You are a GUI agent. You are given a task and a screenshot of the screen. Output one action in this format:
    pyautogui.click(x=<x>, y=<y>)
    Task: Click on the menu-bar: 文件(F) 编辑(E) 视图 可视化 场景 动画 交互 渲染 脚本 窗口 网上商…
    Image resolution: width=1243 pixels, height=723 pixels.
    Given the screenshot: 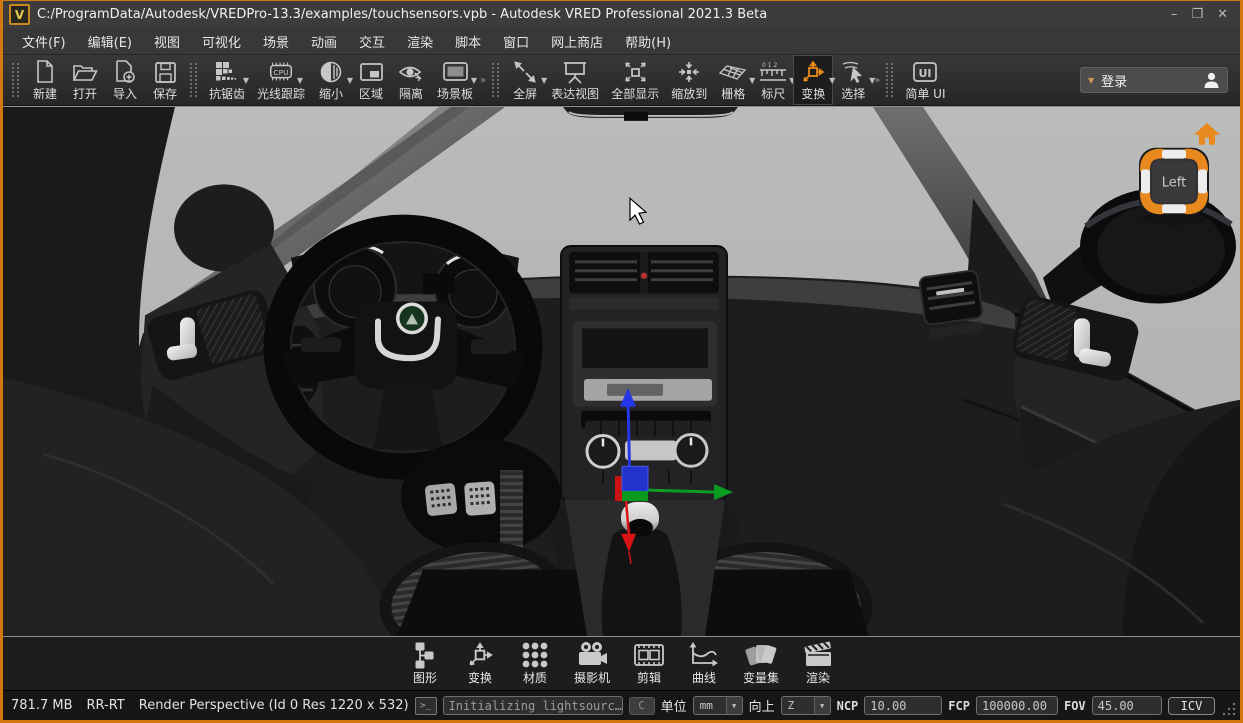 What is the action you would take?
    pyautogui.click(x=621, y=41)
    